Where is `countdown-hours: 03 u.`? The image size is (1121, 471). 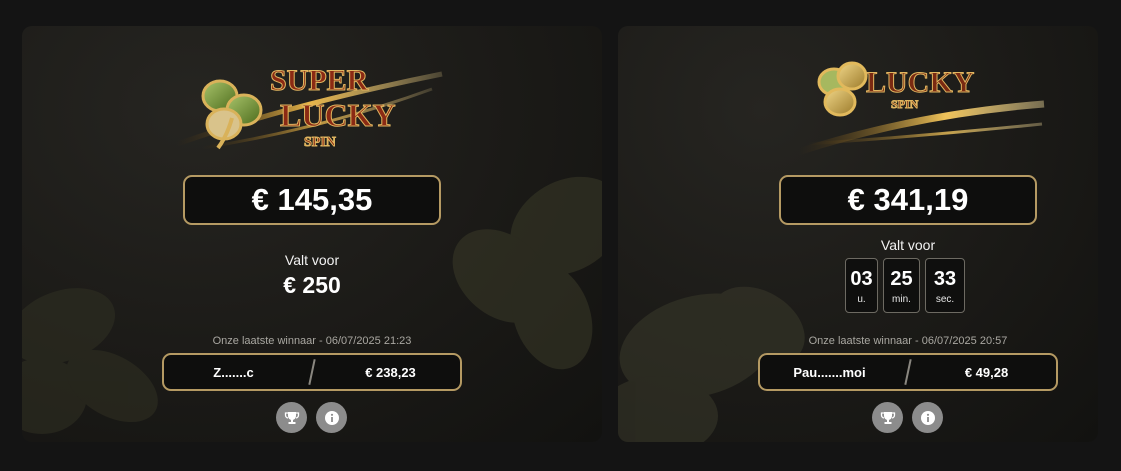
countdown-hours: 03 u. is located at coordinates (861, 285).